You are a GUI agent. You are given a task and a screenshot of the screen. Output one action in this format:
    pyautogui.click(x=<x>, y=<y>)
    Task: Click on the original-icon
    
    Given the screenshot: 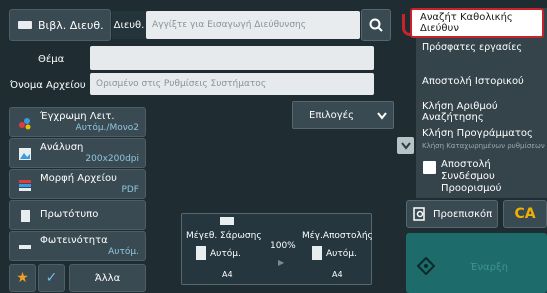 What is the action you would take?
    pyautogui.click(x=25, y=216)
    